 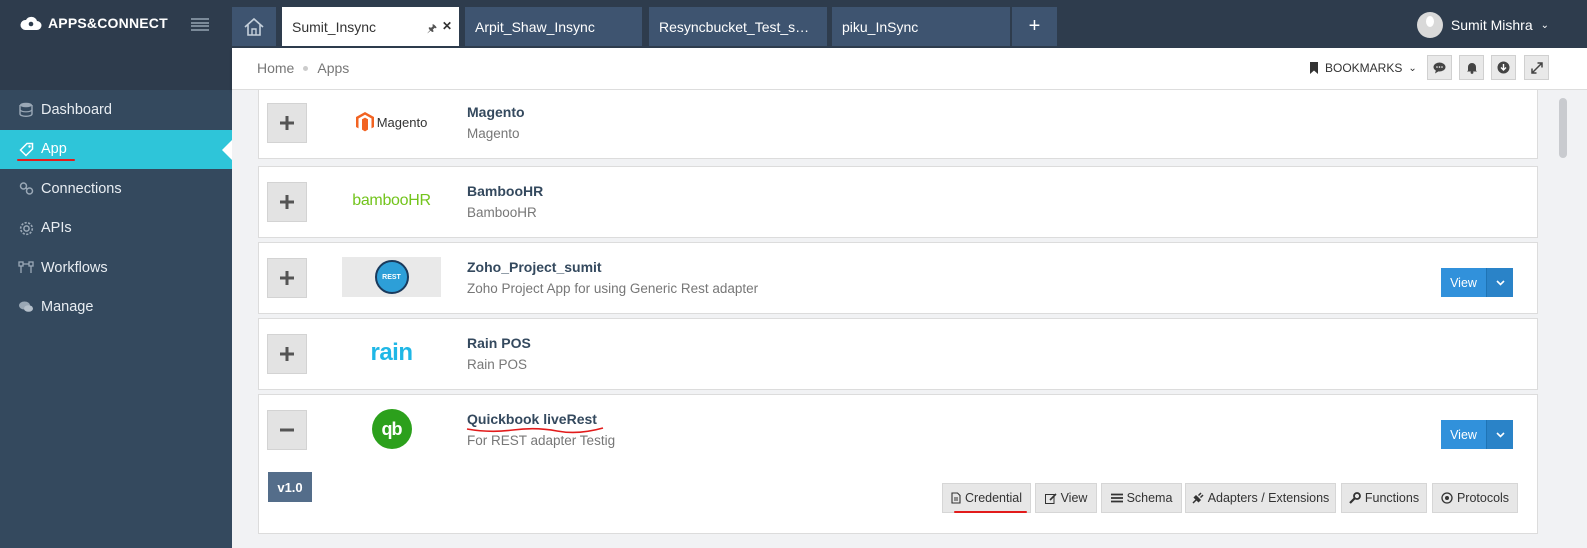 I want to click on app-name: Zoho_Project_sumit, so click(x=534, y=267).